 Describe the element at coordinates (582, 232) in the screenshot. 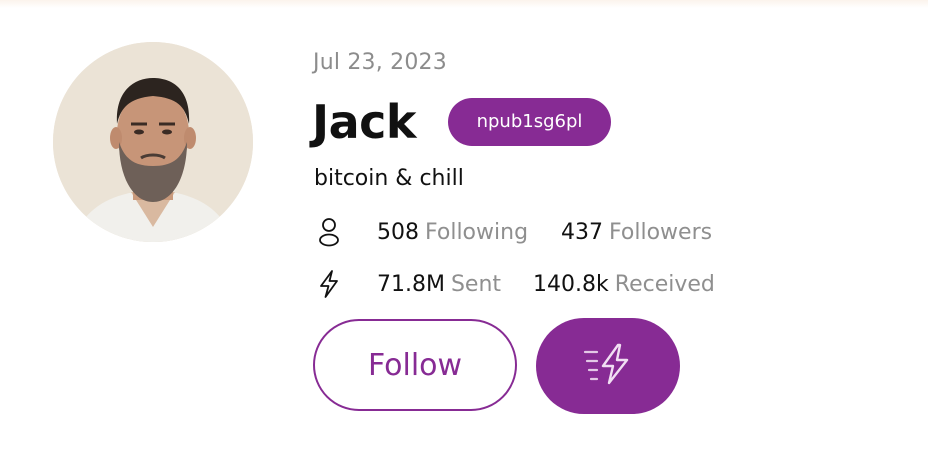

I see `followers-count: 437` at that location.